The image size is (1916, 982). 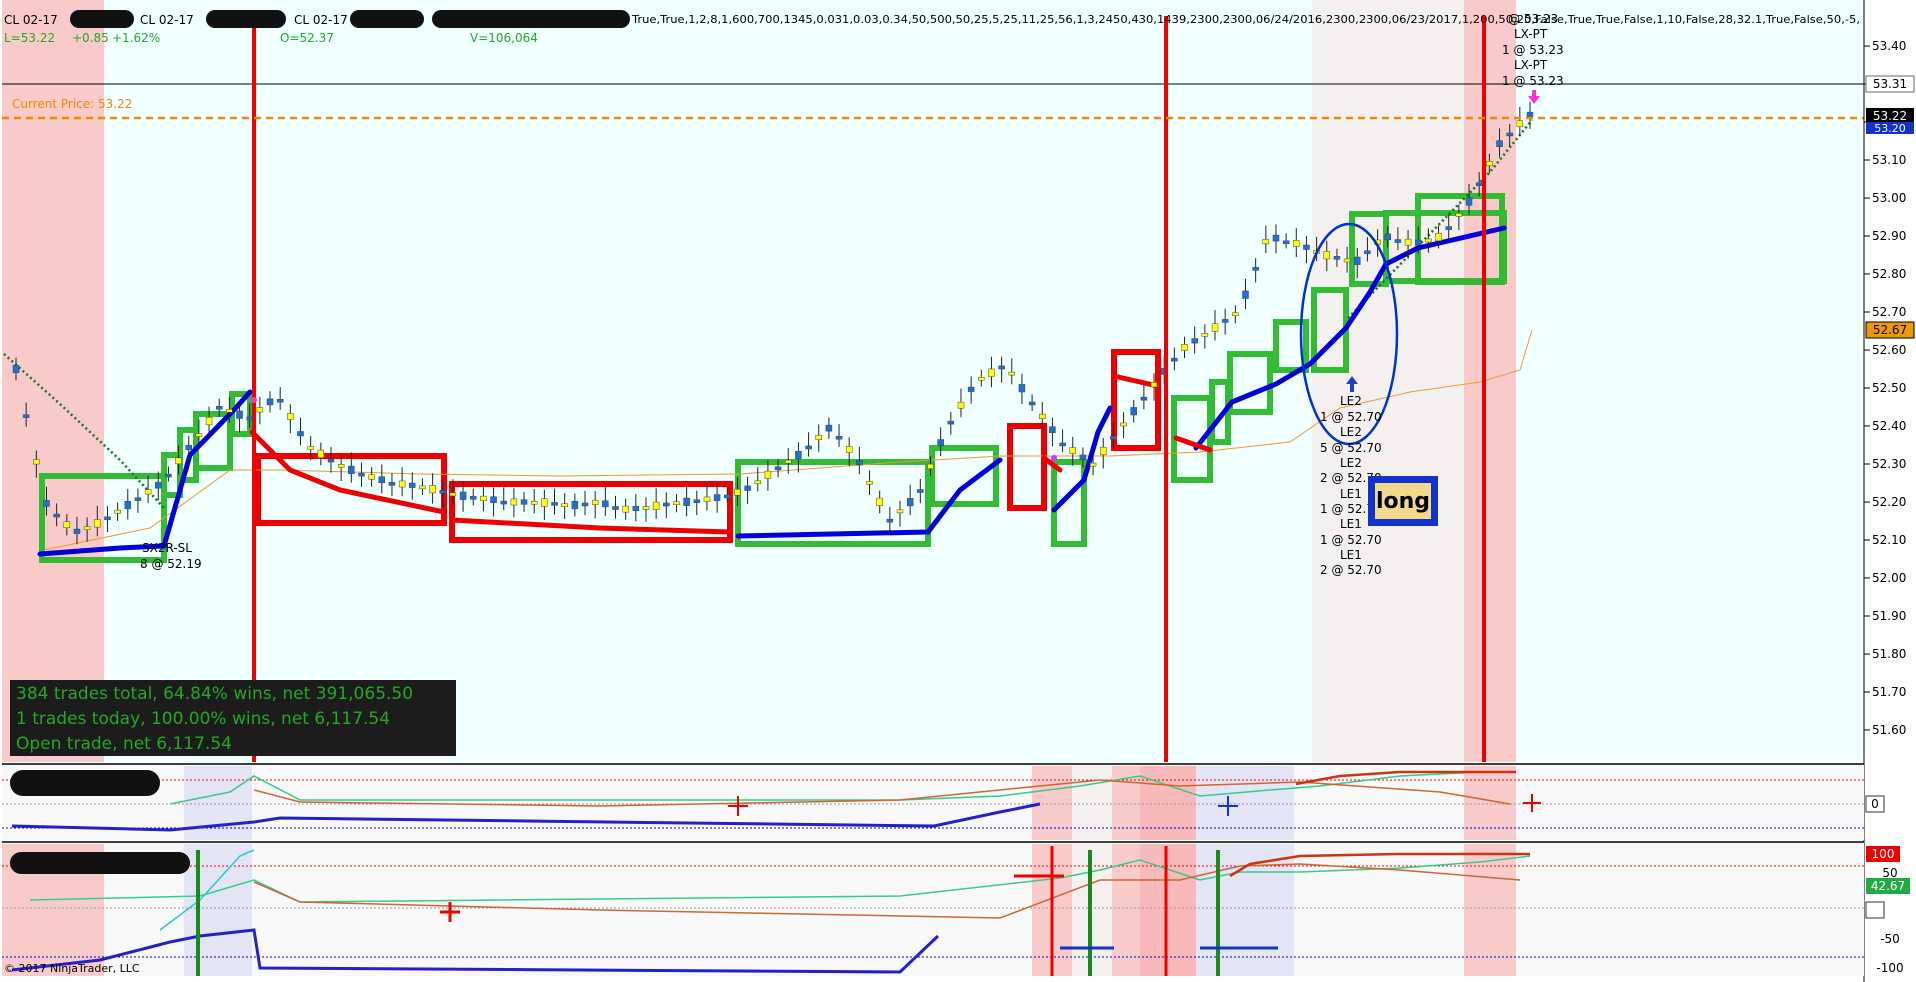 What do you see at coordinates (31, 20) in the screenshot?
I see `instrument-label-1: CL 02-17` at bounding box center [31, 20].